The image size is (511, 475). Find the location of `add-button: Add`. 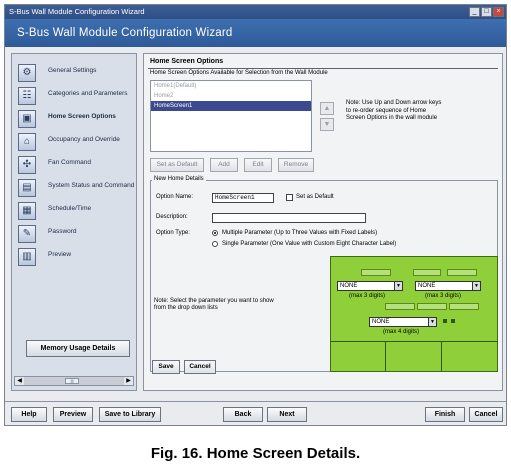

add-button: Add is located at coordinates (224, 165).